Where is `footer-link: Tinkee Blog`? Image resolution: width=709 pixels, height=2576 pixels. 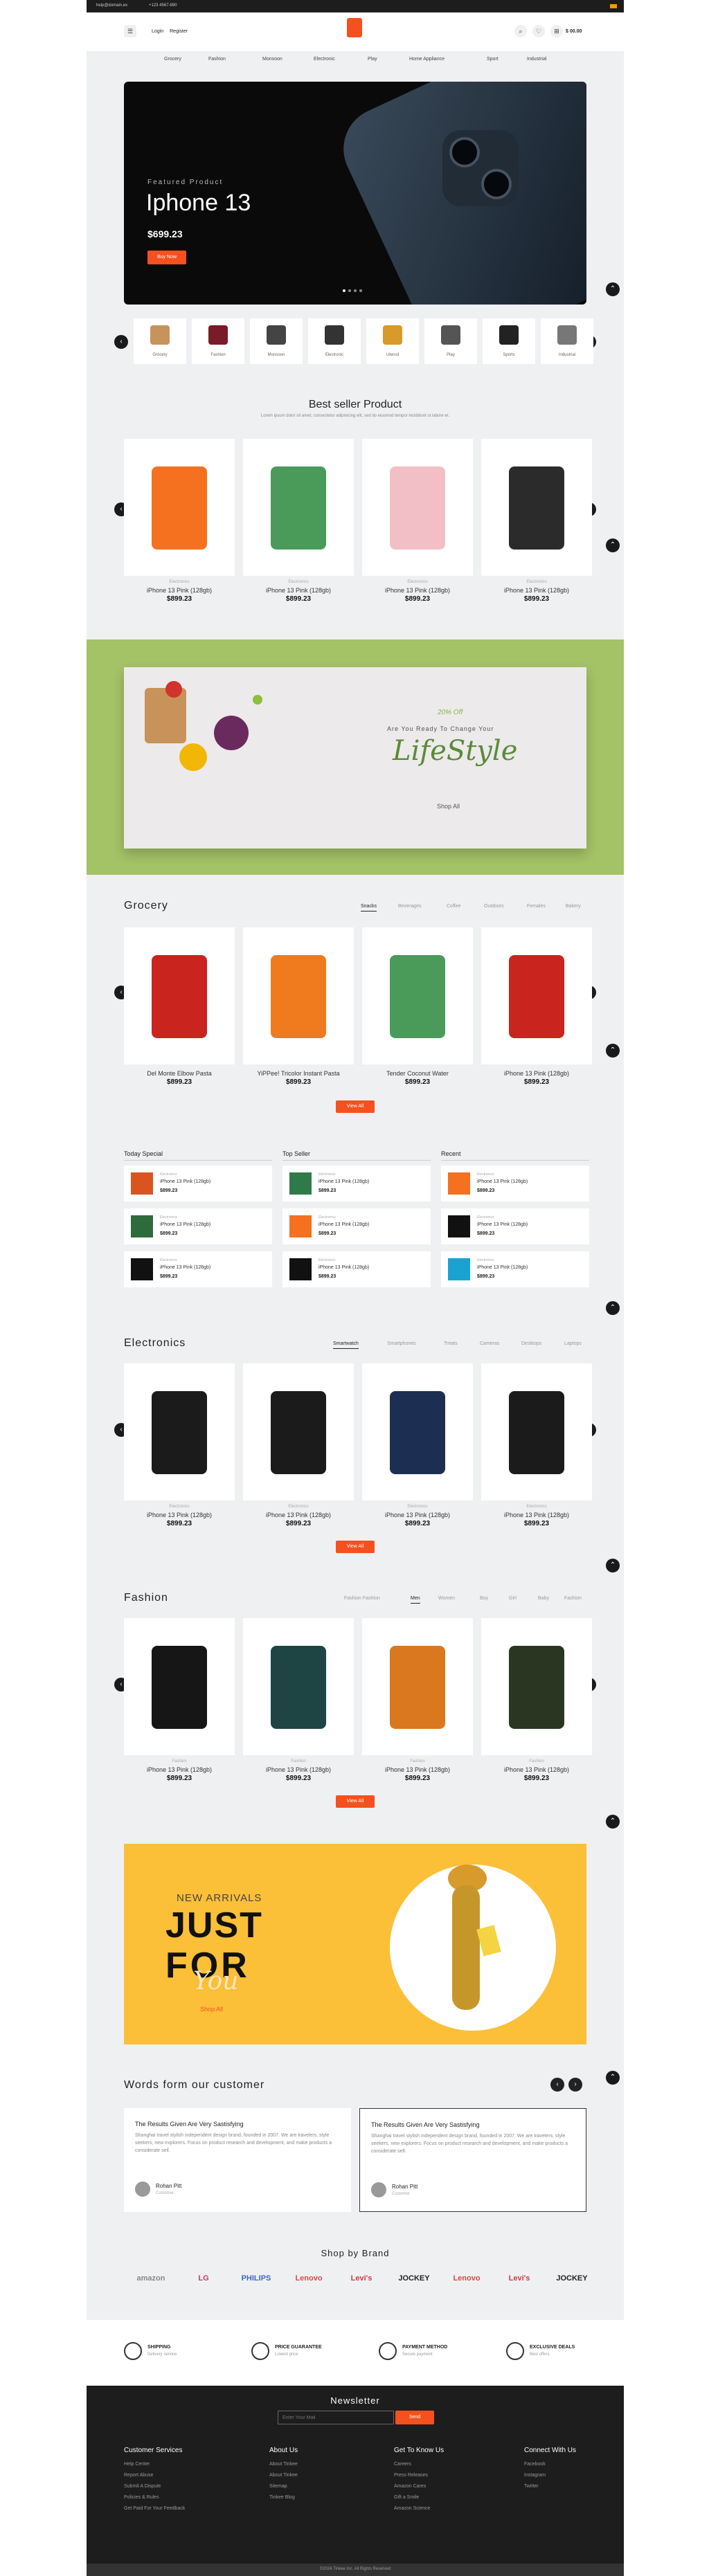
footer-link: Tinkee Blog is located at coordinates (282, 2497).